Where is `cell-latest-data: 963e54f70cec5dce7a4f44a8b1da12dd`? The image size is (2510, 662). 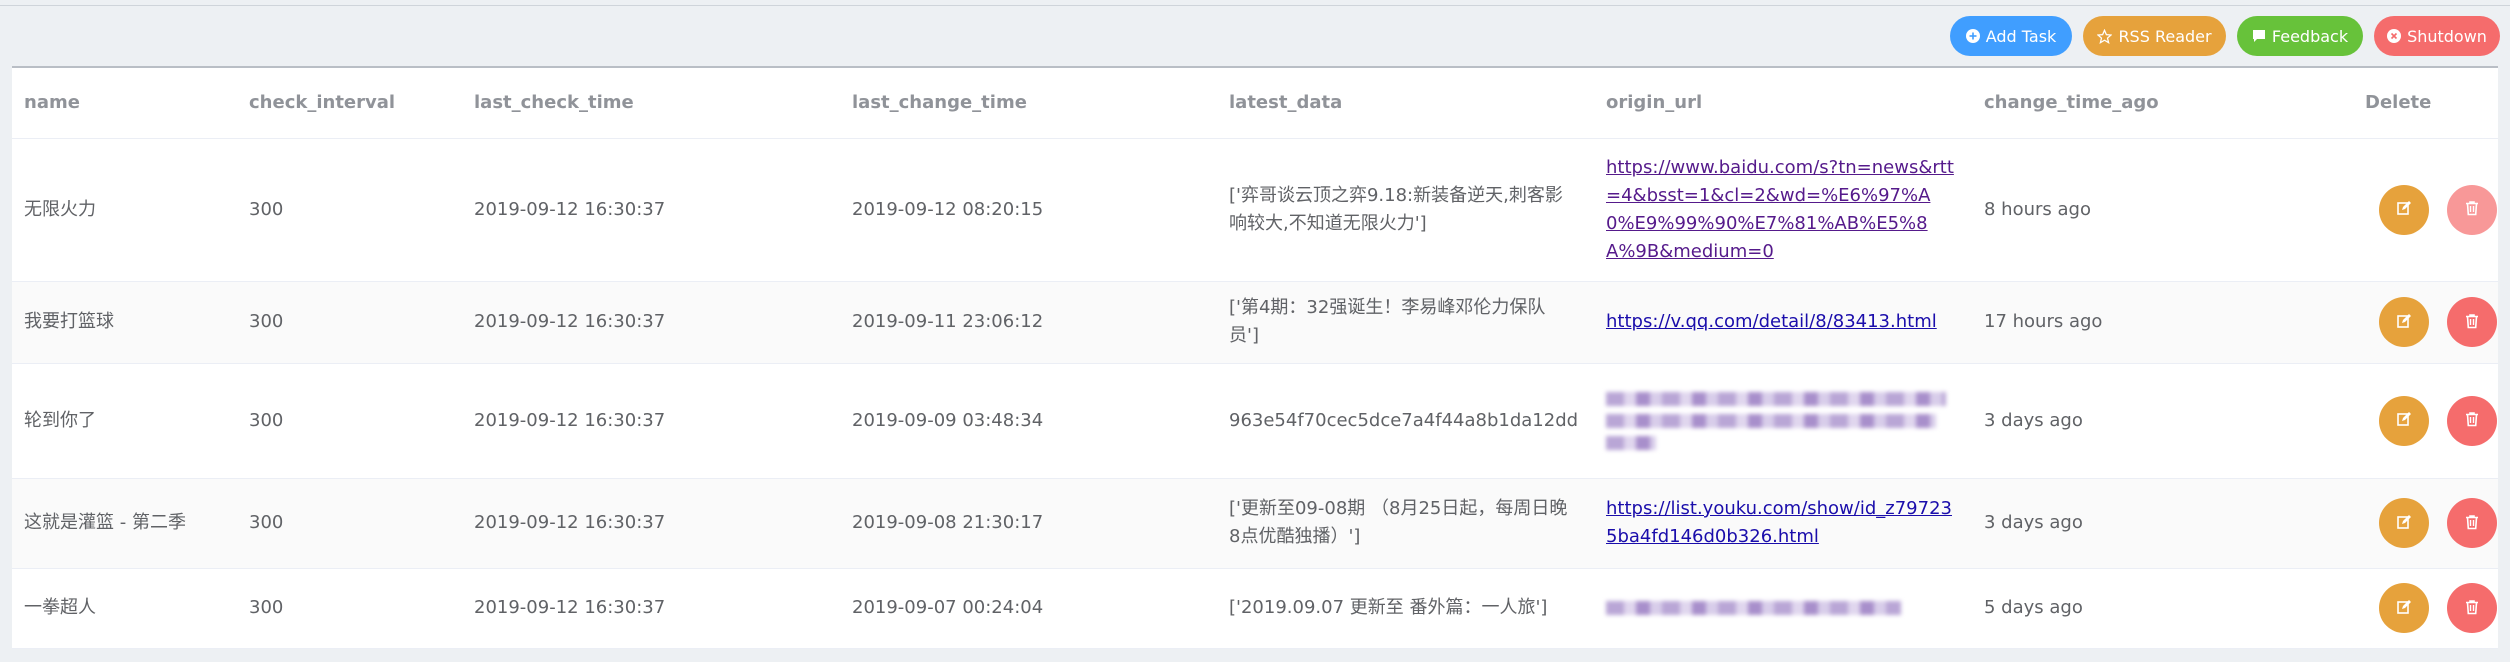
cell-latest-data: 963e54f70cec5dce7a4f44a8b1da12dd is located at coordinates (1405, 421).